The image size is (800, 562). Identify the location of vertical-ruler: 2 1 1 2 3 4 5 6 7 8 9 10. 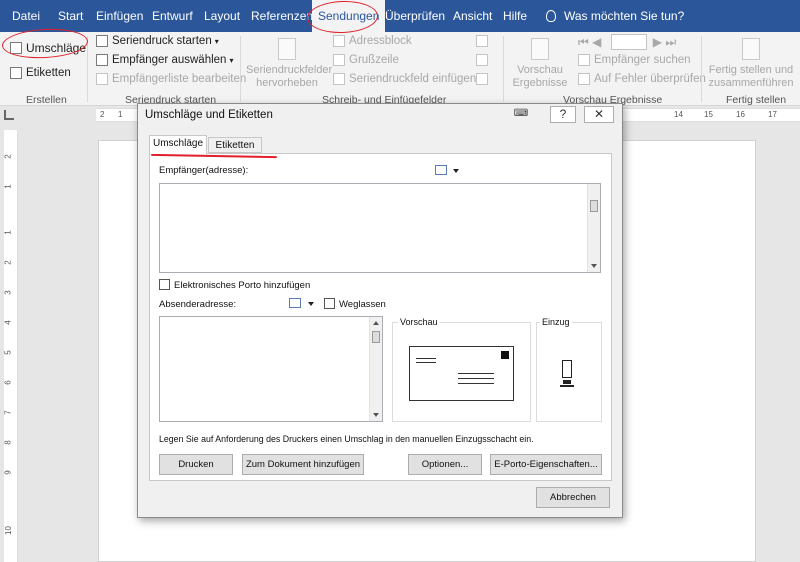
(11, 346).